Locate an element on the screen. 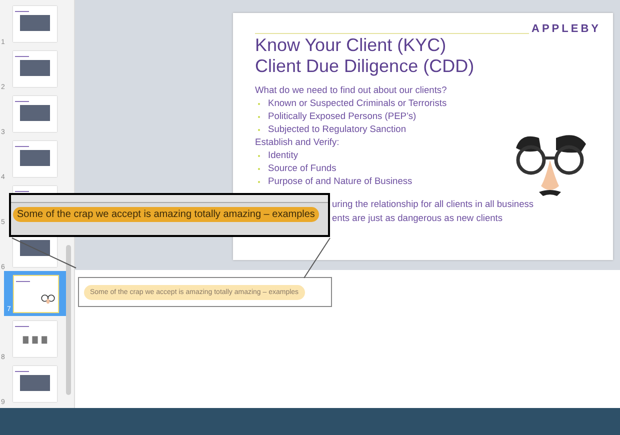  body-text: Subjected to Regulatory Sanction is located at coordinates (337, 129).